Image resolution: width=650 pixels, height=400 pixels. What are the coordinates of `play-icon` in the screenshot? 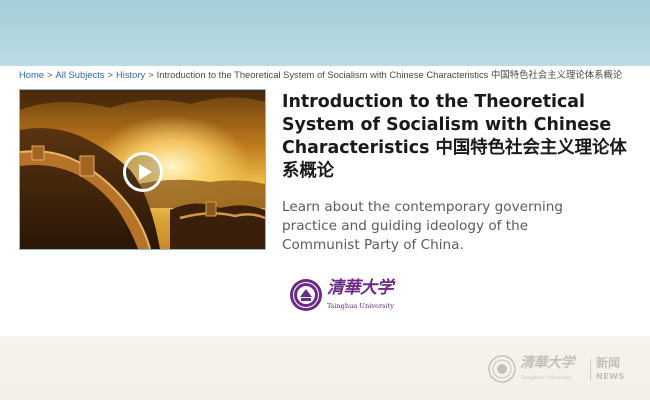 It's located at (145, 172).